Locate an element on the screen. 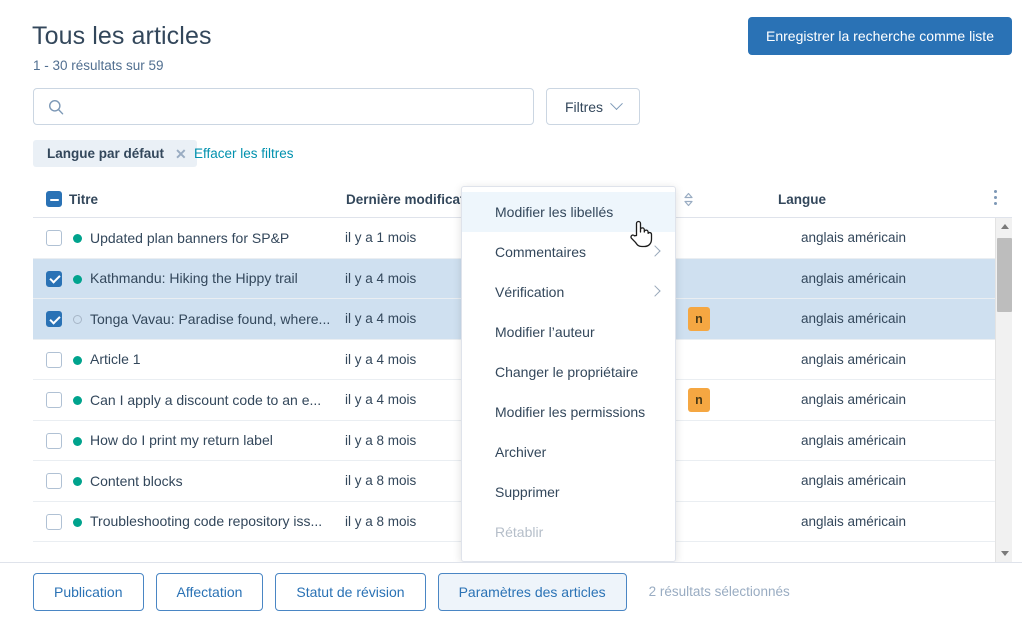  bulk-action-button: Affectation is located at coordinates (209, 591).